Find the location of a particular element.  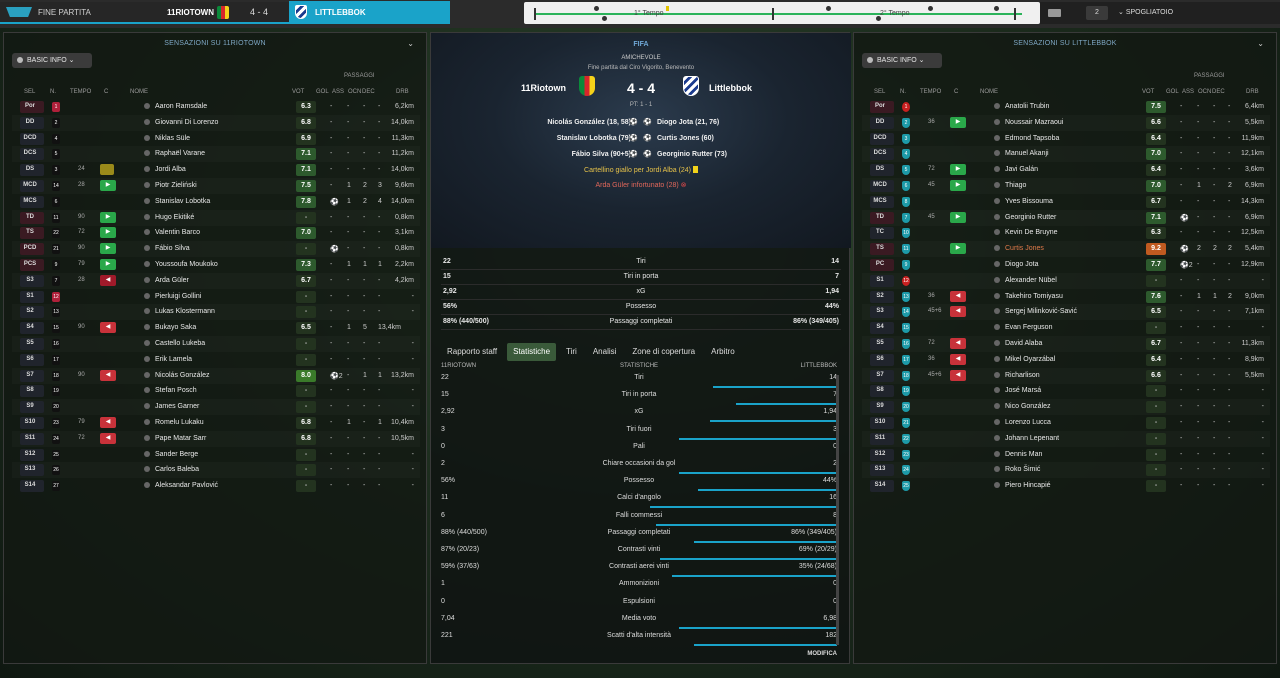

player-name: Piotr Zieliński is located at coordinates (170, 185).